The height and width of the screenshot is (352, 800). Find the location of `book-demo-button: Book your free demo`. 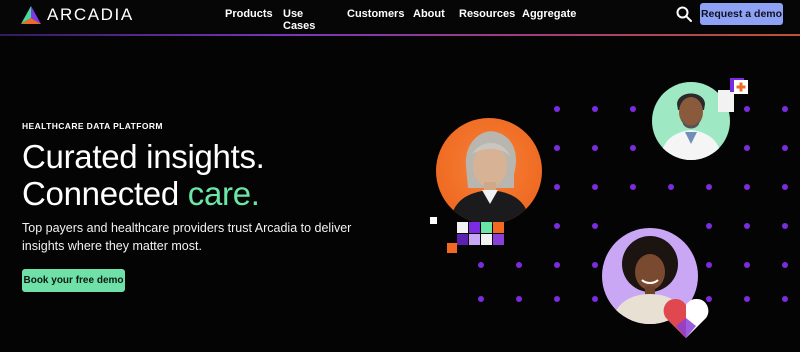

book-demo-button: Book your free demo is located at coordinates (73, 280).